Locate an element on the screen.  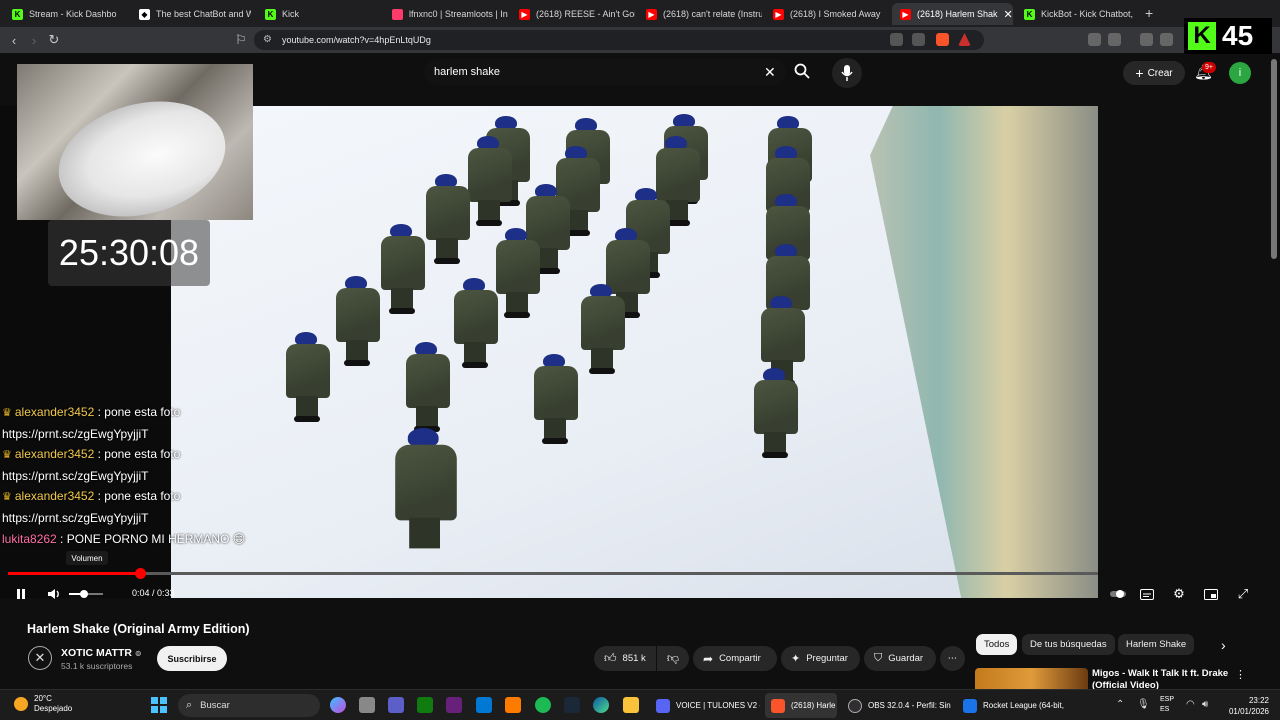
chevron-right-icon: › is located at coordinates (1223, 645).